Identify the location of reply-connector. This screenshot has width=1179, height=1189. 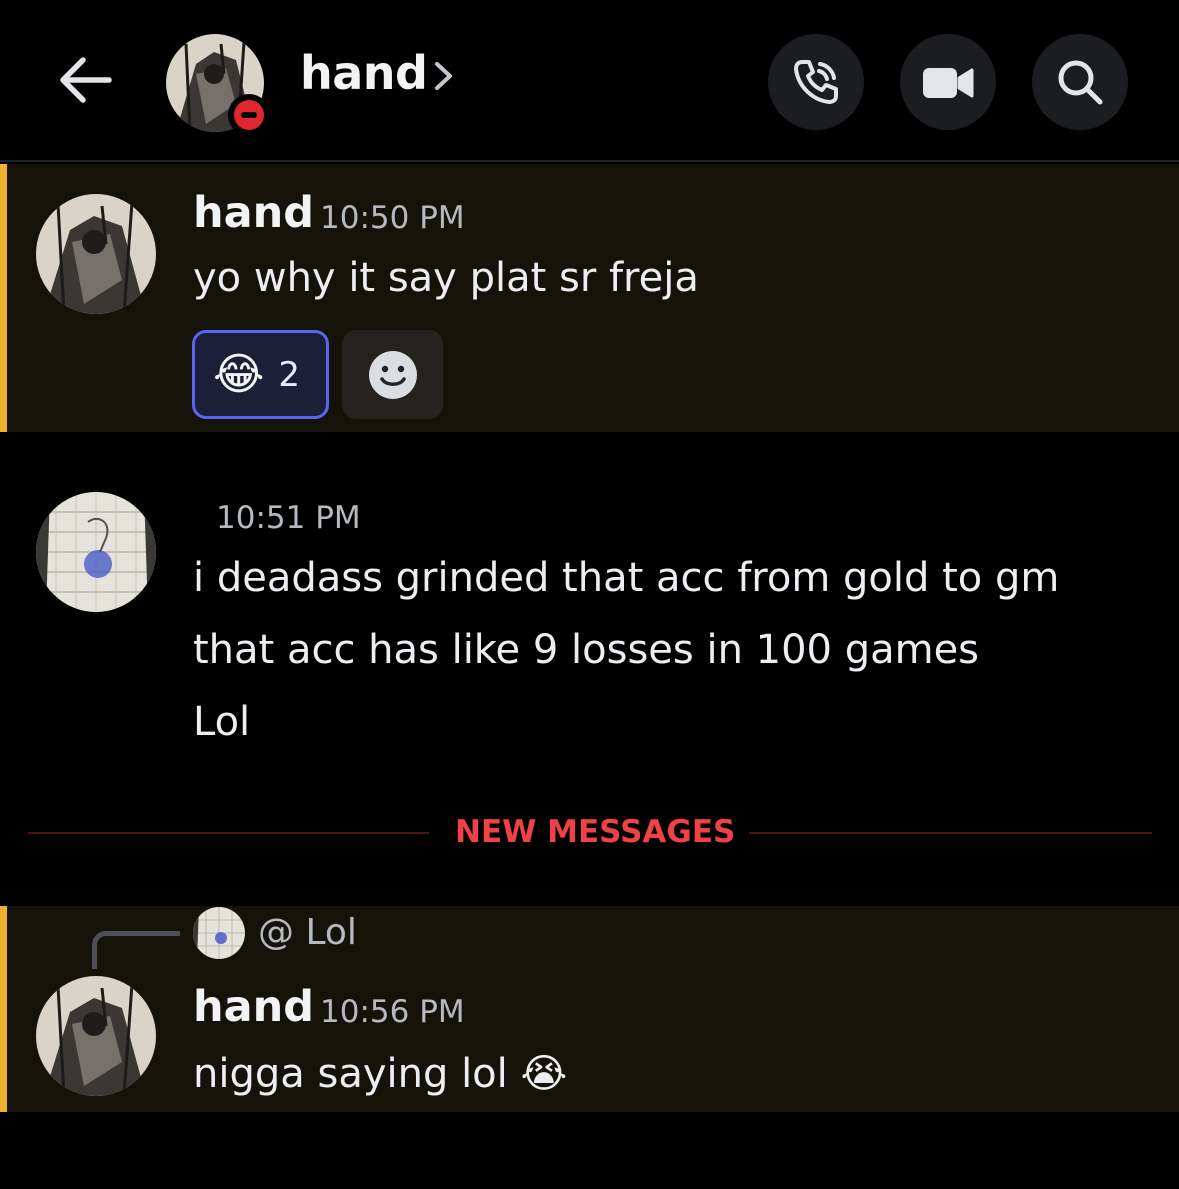
(136, 950).